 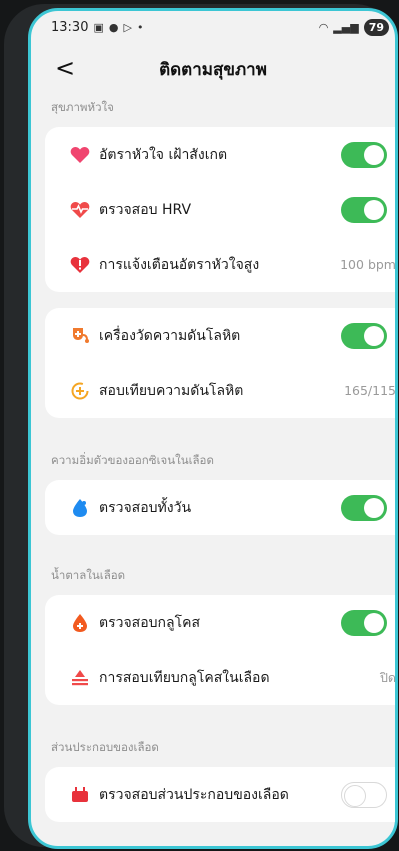 What do you see at coordinates (82, 107) in the screenshot?
I see `section-label-heart: สุขภาพหัวใจ` at bounding box center [82, 107].